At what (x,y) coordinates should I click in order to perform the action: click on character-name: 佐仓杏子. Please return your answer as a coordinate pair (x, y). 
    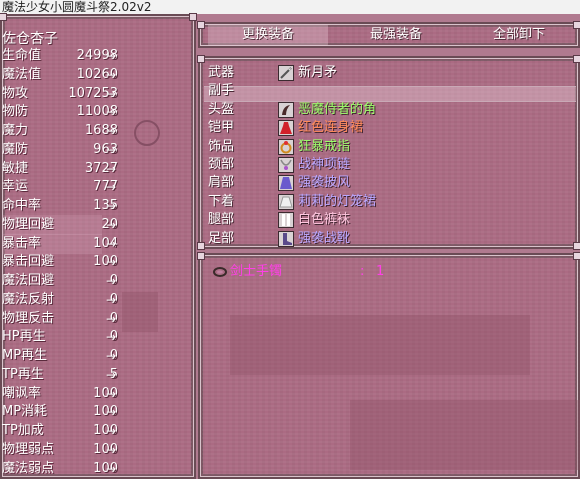
    Looking at the image, I should click on (30, 39).